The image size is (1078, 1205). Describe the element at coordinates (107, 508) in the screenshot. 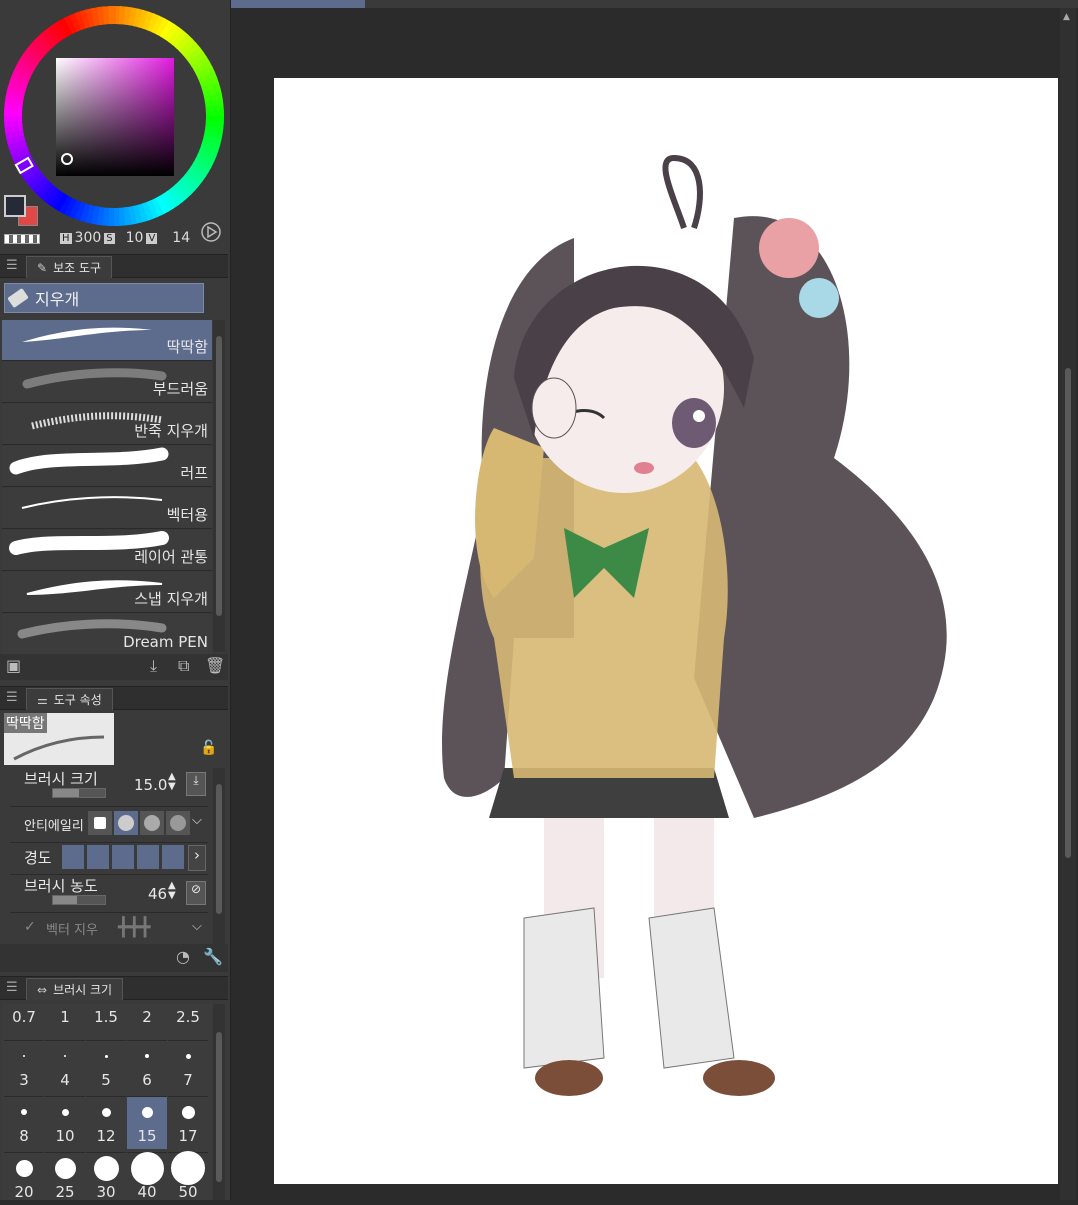

I see `sub-tool-item: 벡터용` at that location.